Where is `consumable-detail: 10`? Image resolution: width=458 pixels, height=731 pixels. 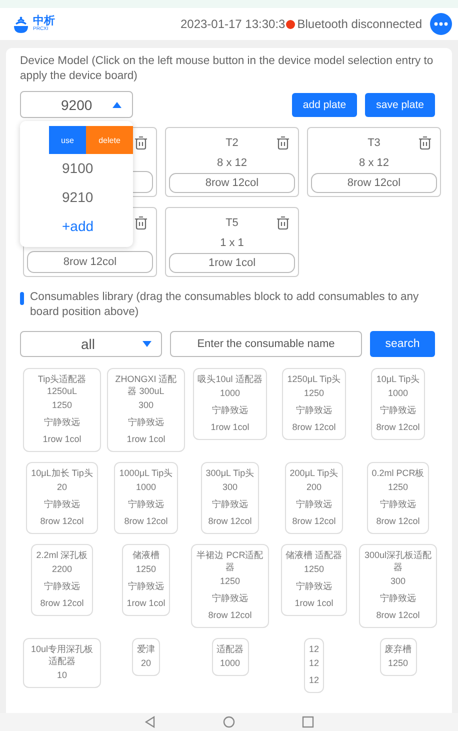
consumable-detail: 10 is located at coordinates (61, 675).